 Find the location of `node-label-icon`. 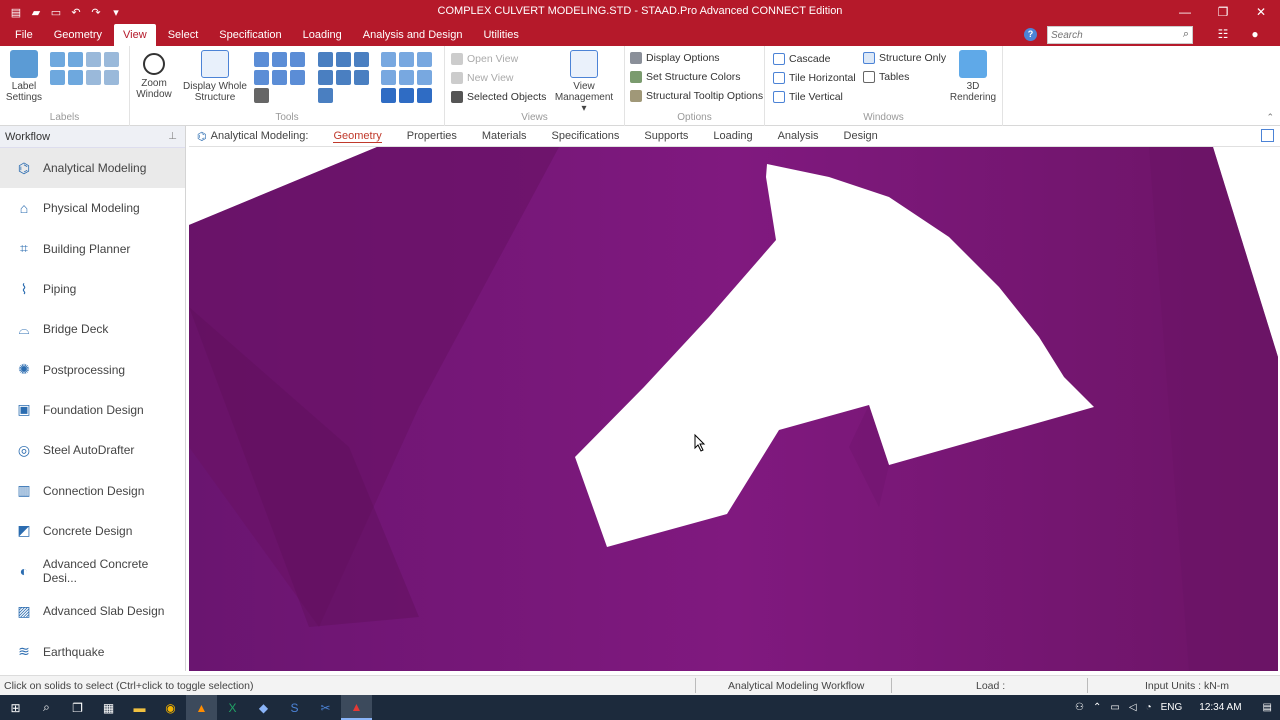

node-label-icon is located at coordinates (57, 59).